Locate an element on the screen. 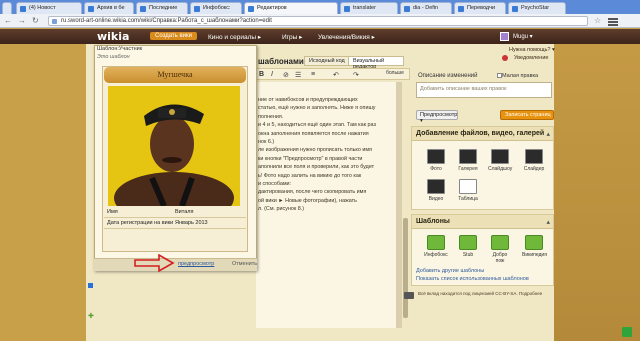  infobox-row: Дата регистрации на вики Январь 2013 is located at coordinates (175, 223).